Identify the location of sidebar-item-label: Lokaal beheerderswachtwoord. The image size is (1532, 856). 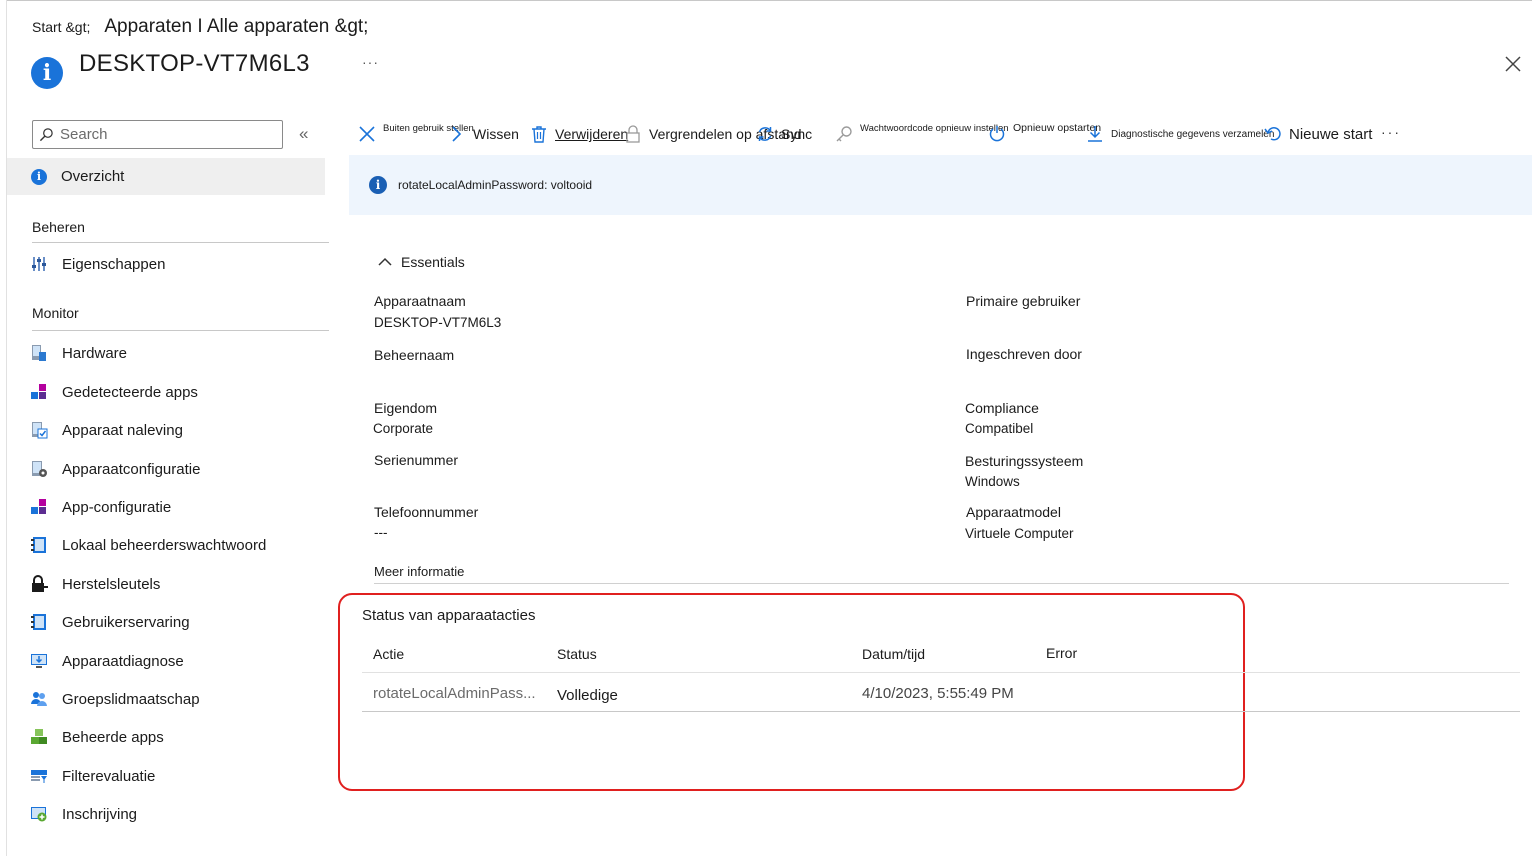
(164, 545).